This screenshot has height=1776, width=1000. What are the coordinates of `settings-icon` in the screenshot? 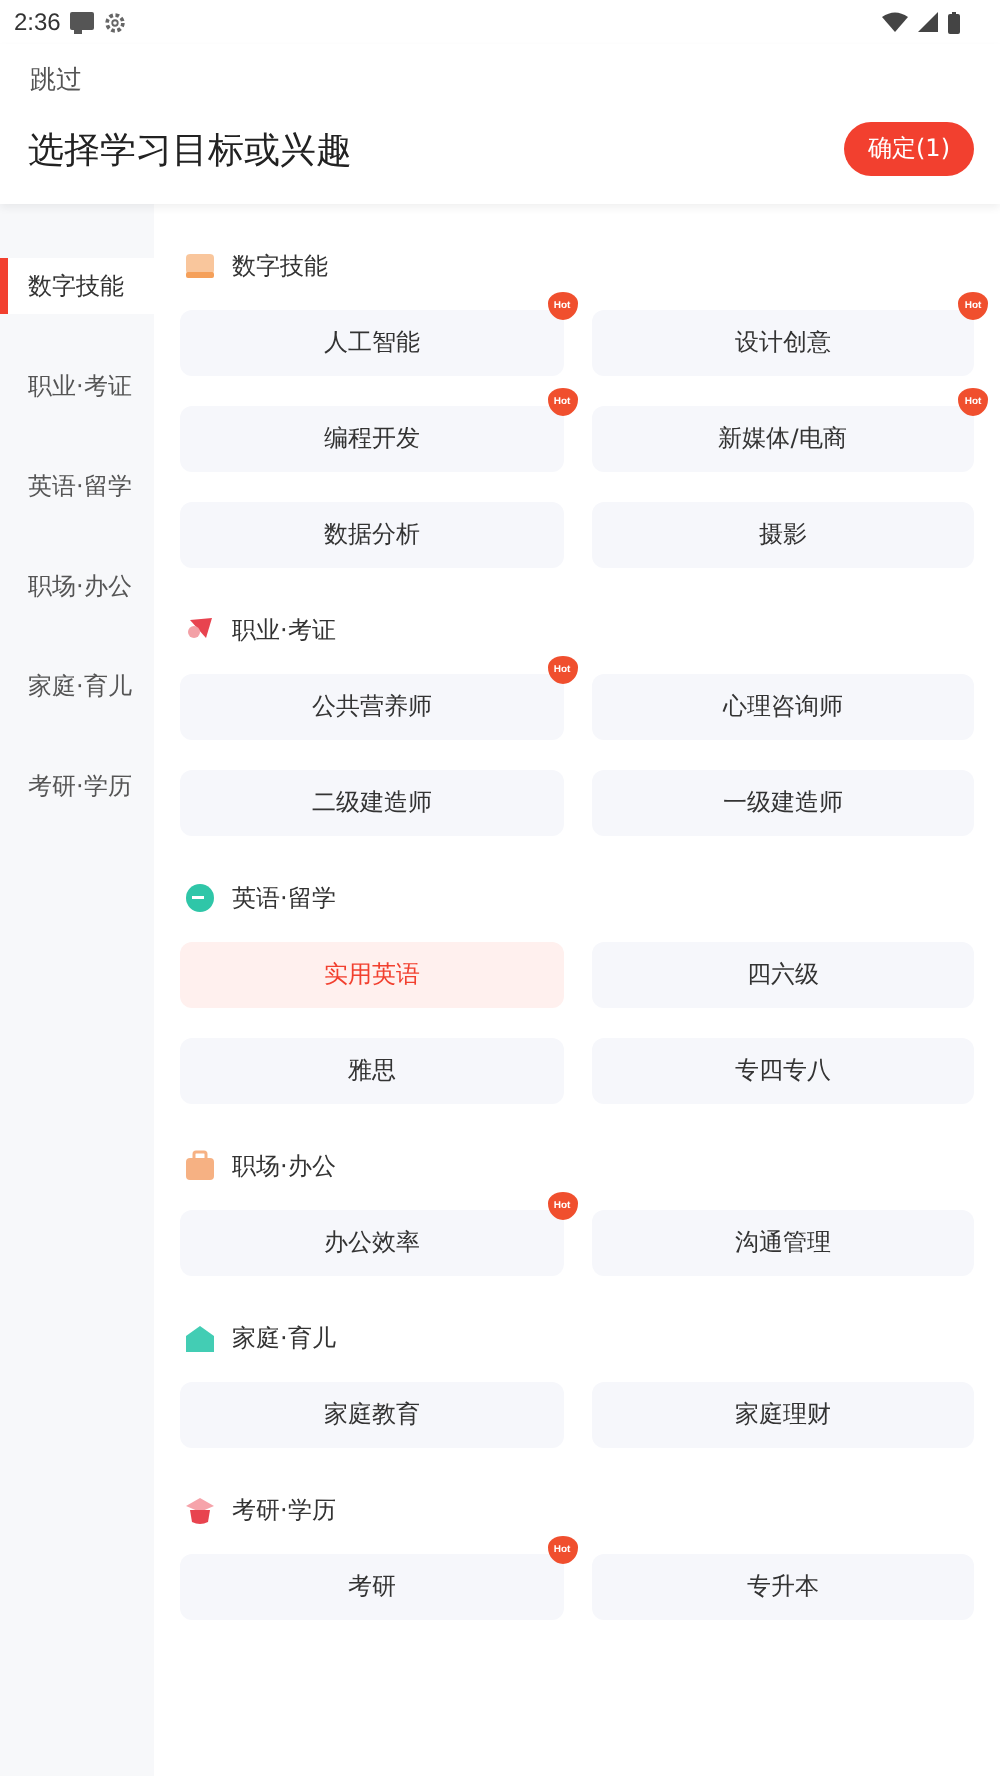 It's located at (115, 22).